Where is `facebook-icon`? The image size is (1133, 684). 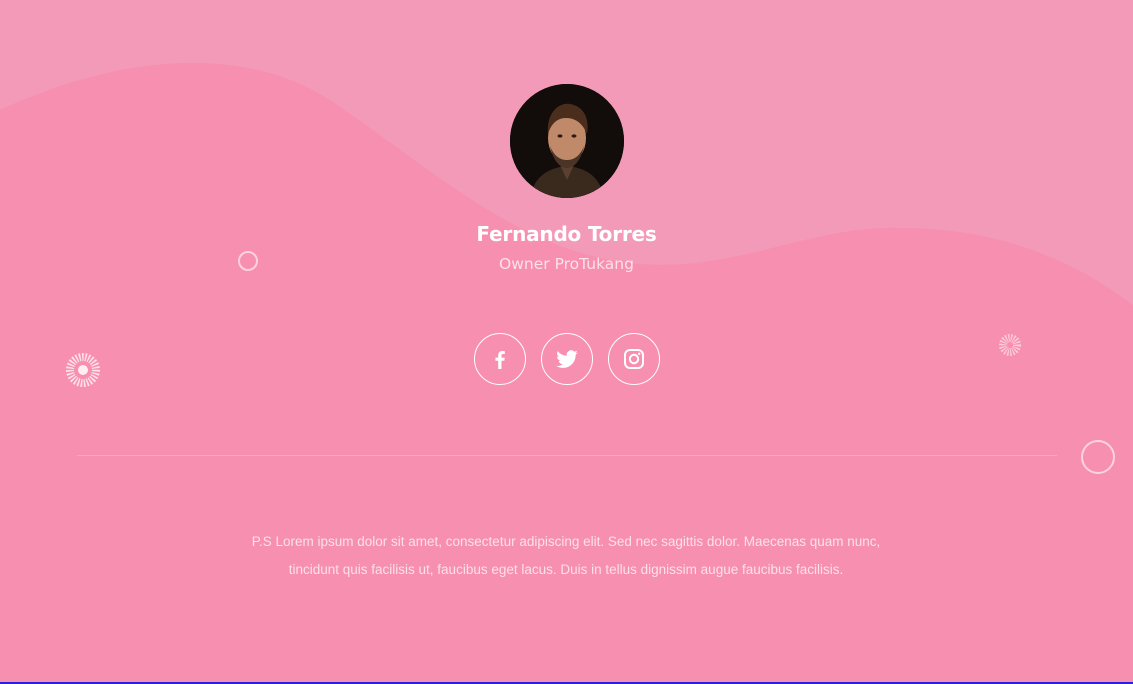
facebook-icon is located at coordinates (499, 359).